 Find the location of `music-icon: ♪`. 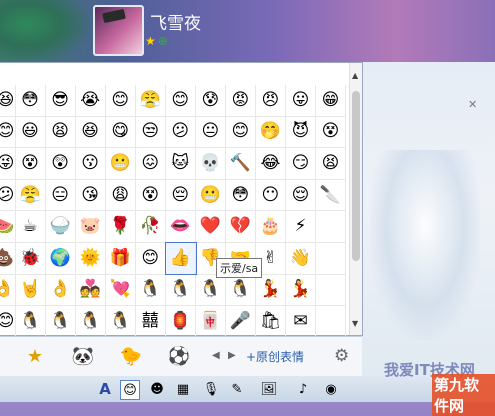

music-icon: ♪ is located at coordinates (303, 389).